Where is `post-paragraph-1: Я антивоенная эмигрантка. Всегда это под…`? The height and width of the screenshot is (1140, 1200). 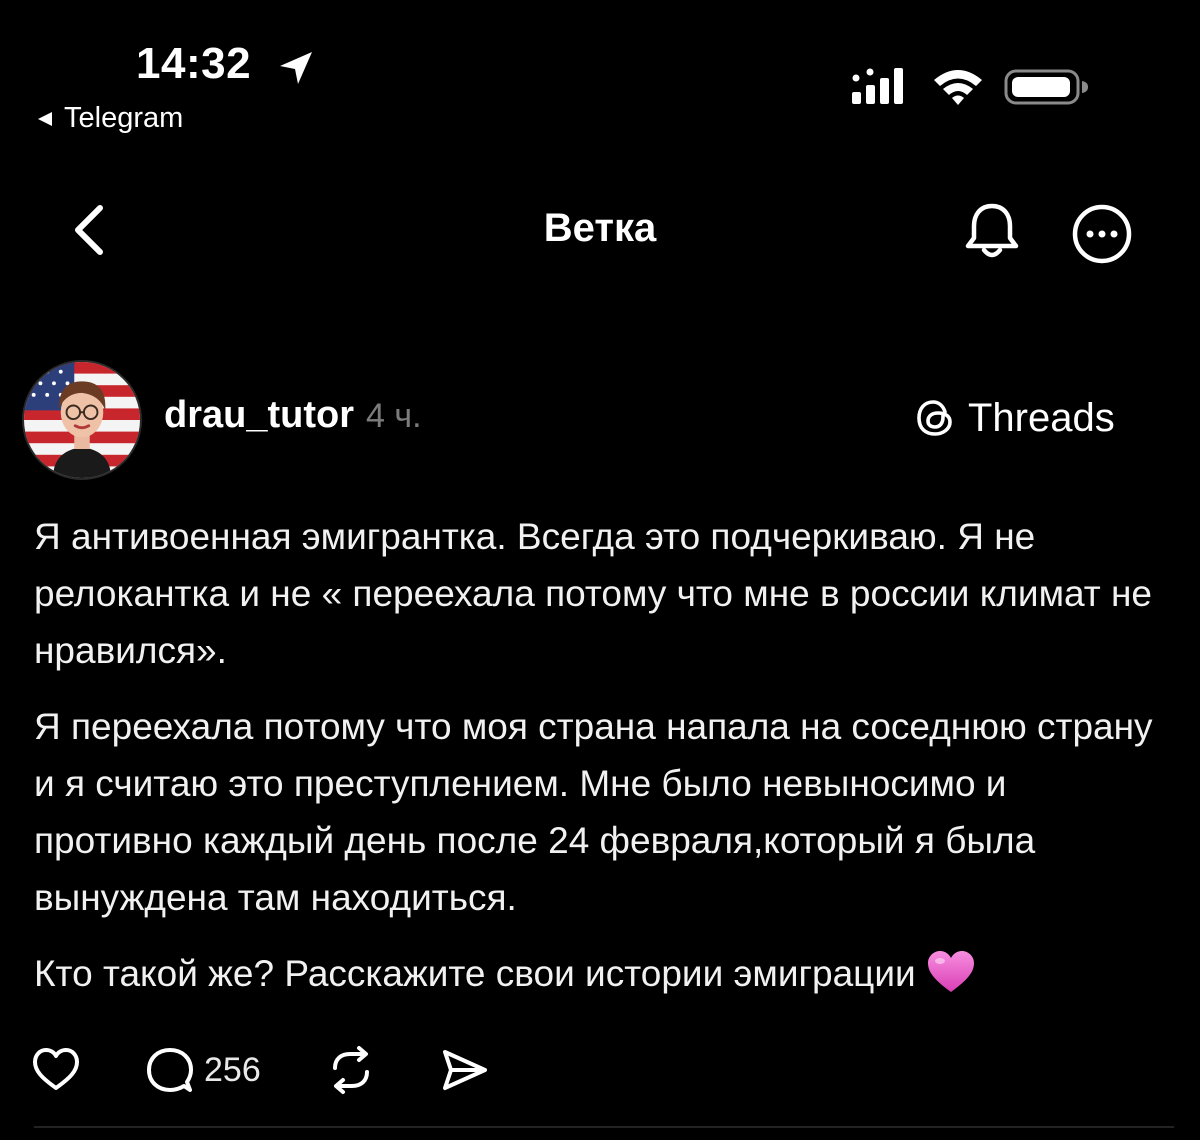 post-paragraph-1: Я антивоенная эмигрантка. Всегда это под… is located at coordinates (593, 593).